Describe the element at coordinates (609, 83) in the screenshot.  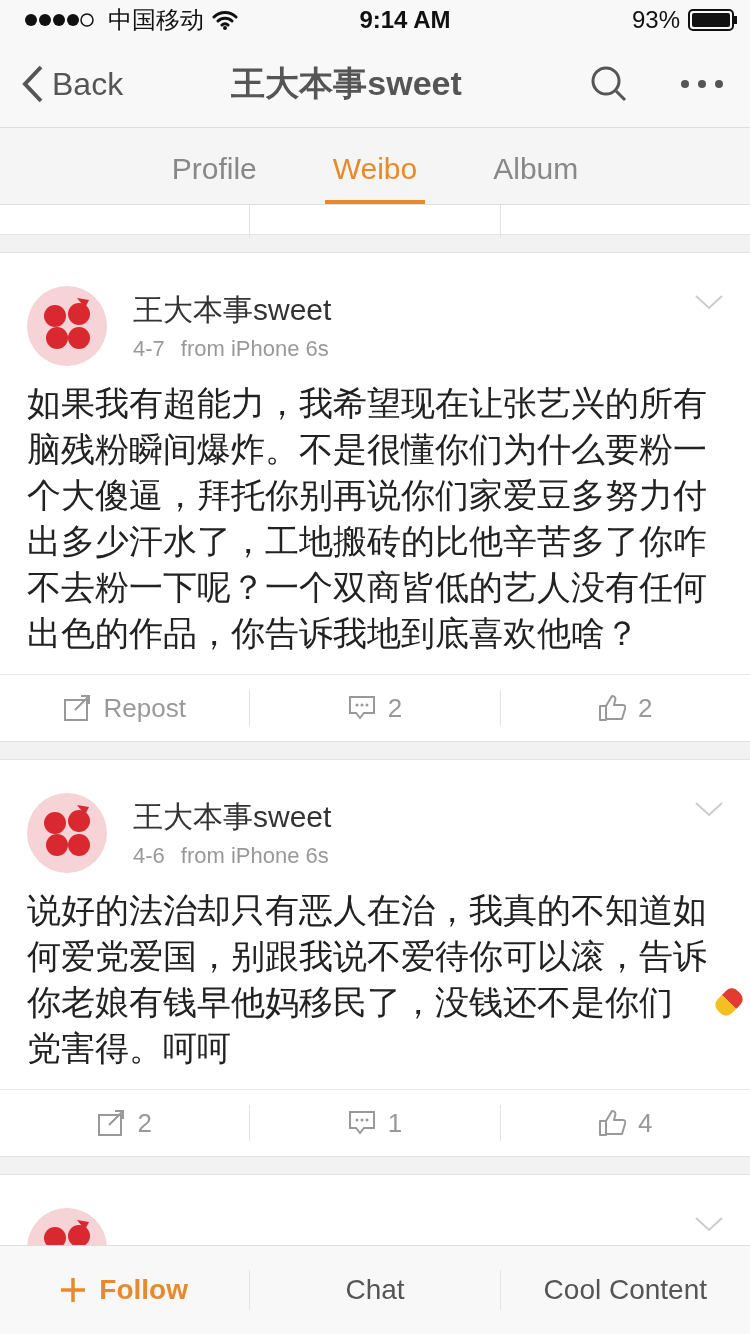
I see `search-icon` at that location.